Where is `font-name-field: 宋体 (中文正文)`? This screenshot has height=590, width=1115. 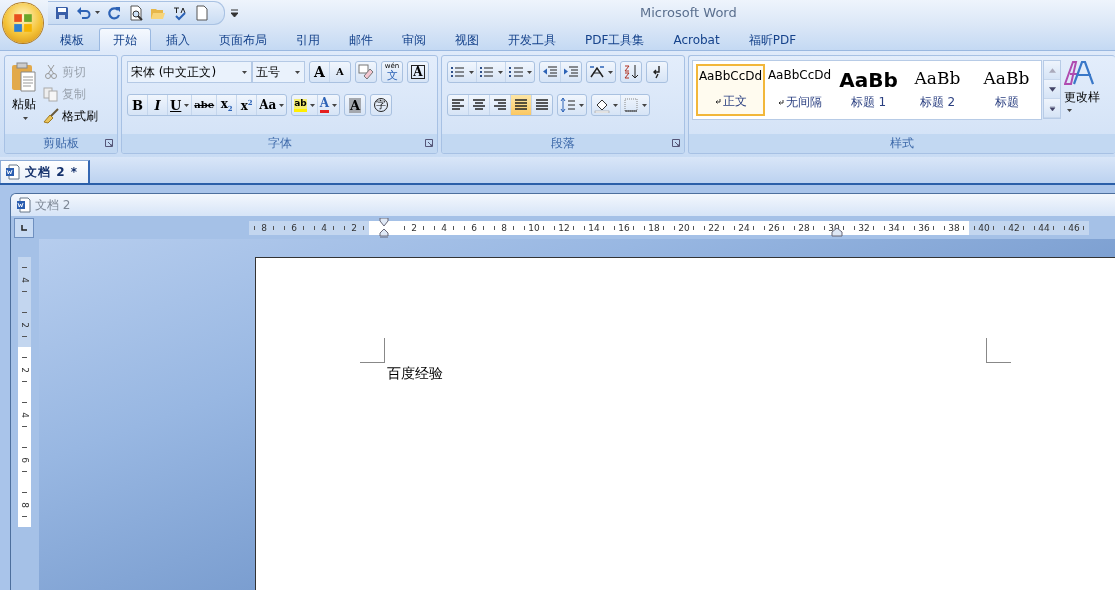
font-name-field: 宋体 (中文正文) is located at coordinates (189, 72).